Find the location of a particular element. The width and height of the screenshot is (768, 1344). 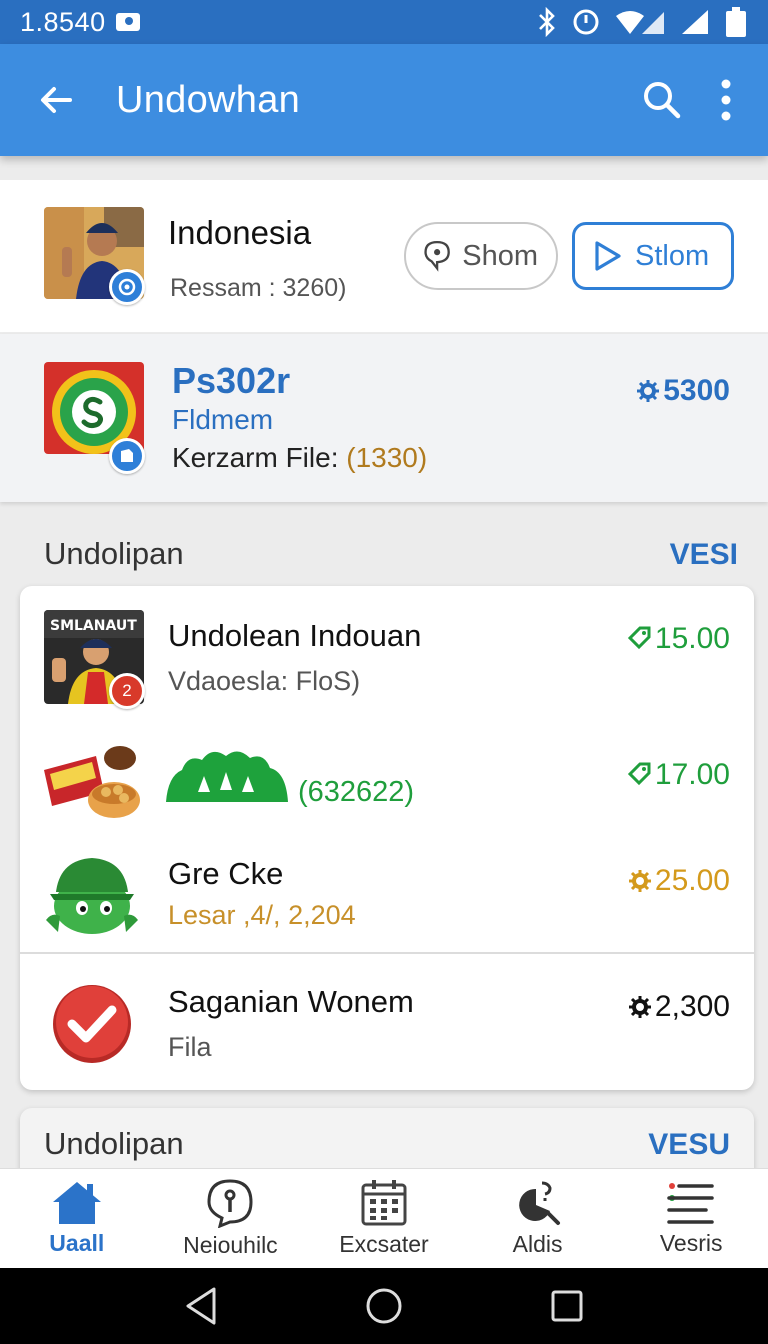

nav-tab-info: Neiouhilc is located at coordinates (231, 1218).